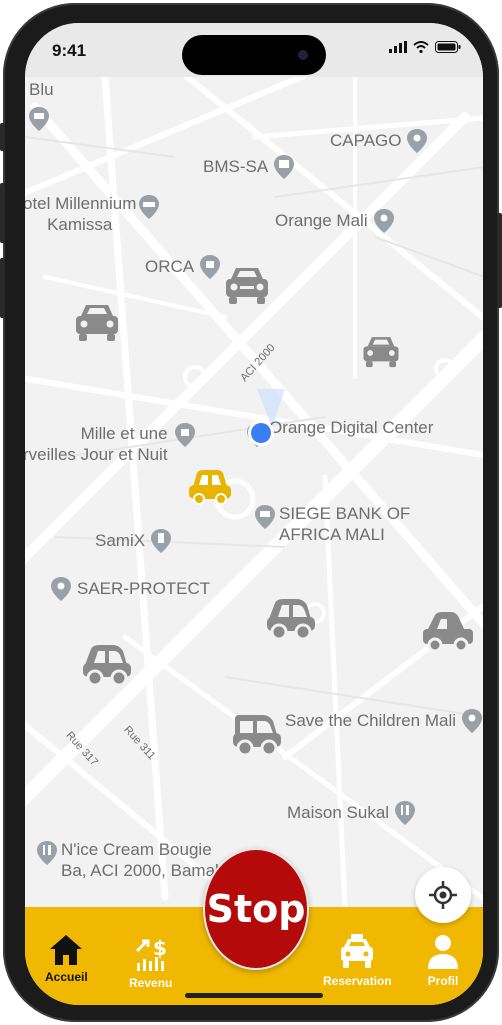  I want to click on taxi-icon, so click(357, 951).